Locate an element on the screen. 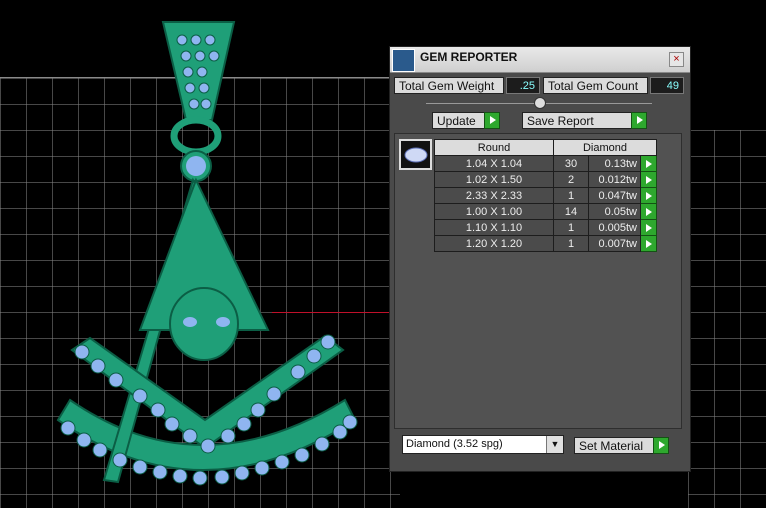  column-header-material: Diamond is located at coordinates (605, 147).